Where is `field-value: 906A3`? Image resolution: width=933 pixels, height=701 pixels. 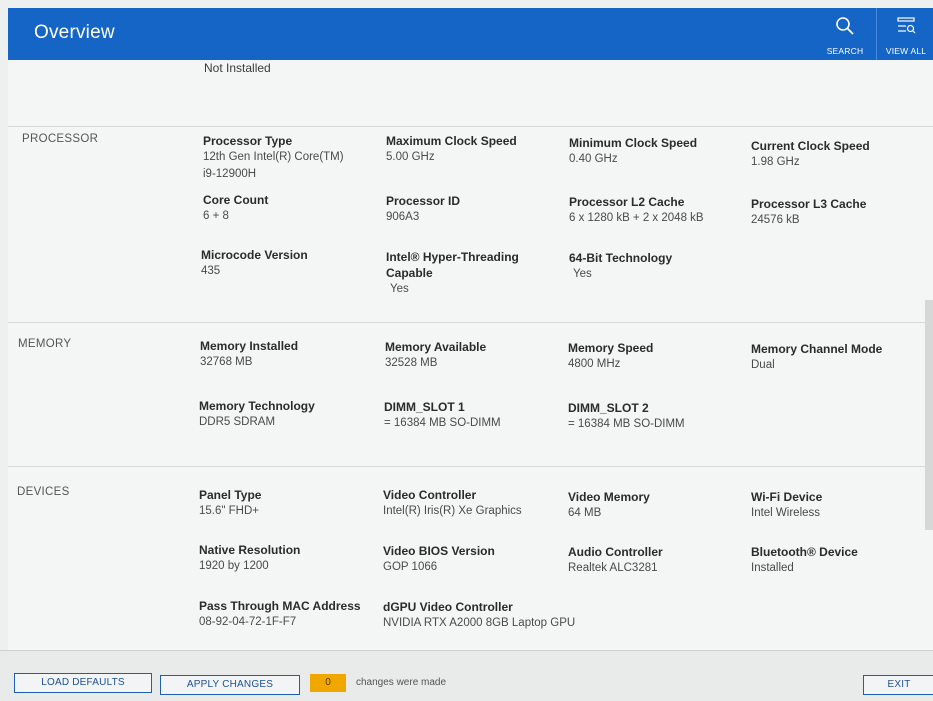 field-value: 906A3 is located at coordinates (403, 217).